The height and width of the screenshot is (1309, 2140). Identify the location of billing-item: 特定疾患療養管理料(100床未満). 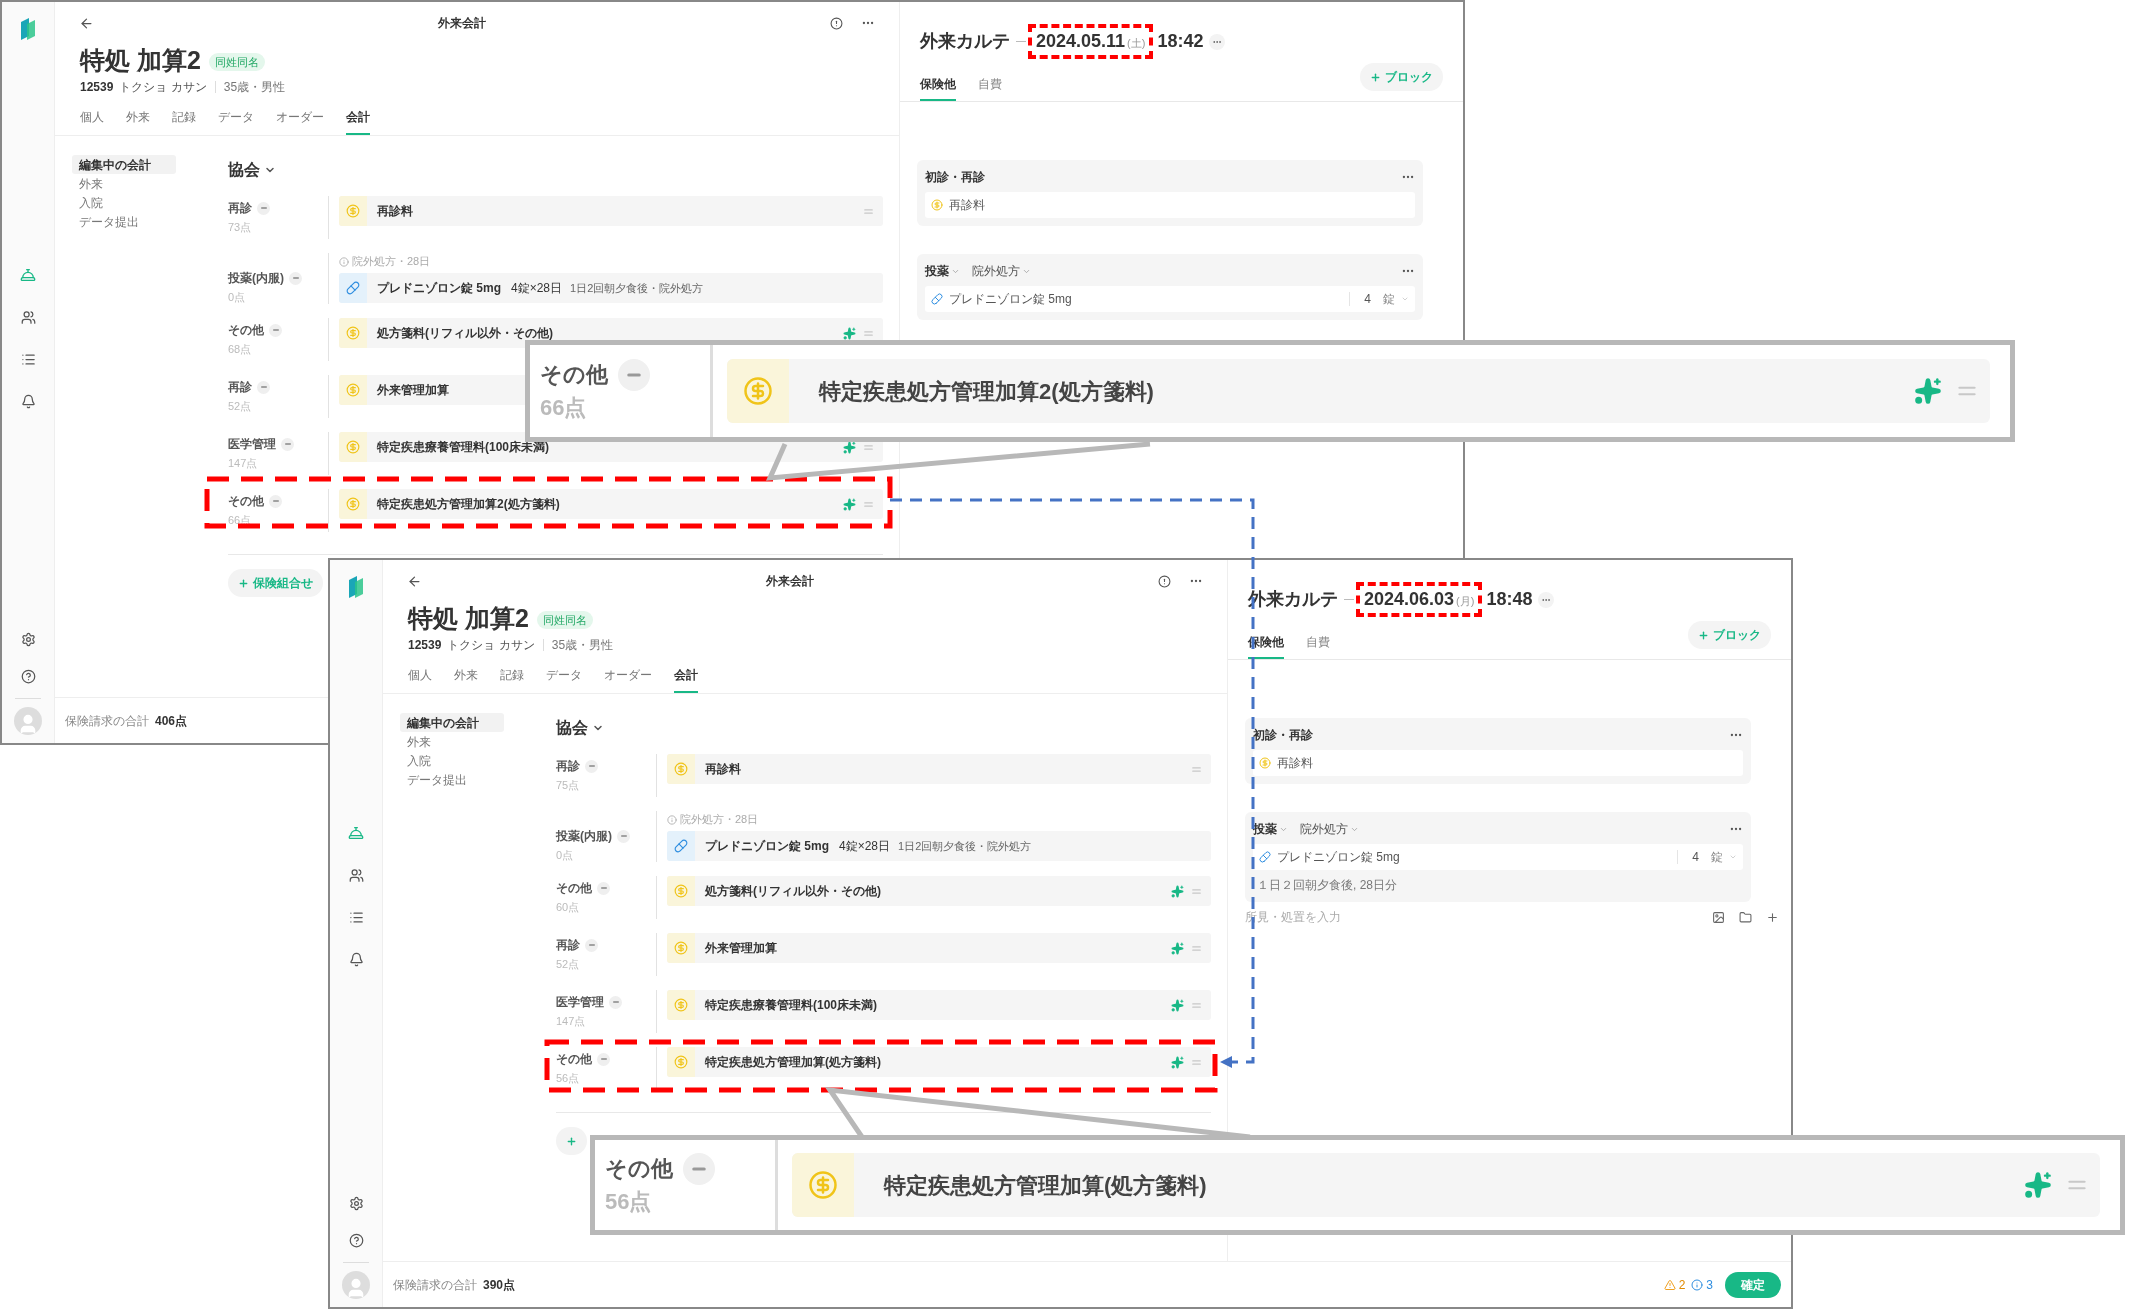
(939, 1005).